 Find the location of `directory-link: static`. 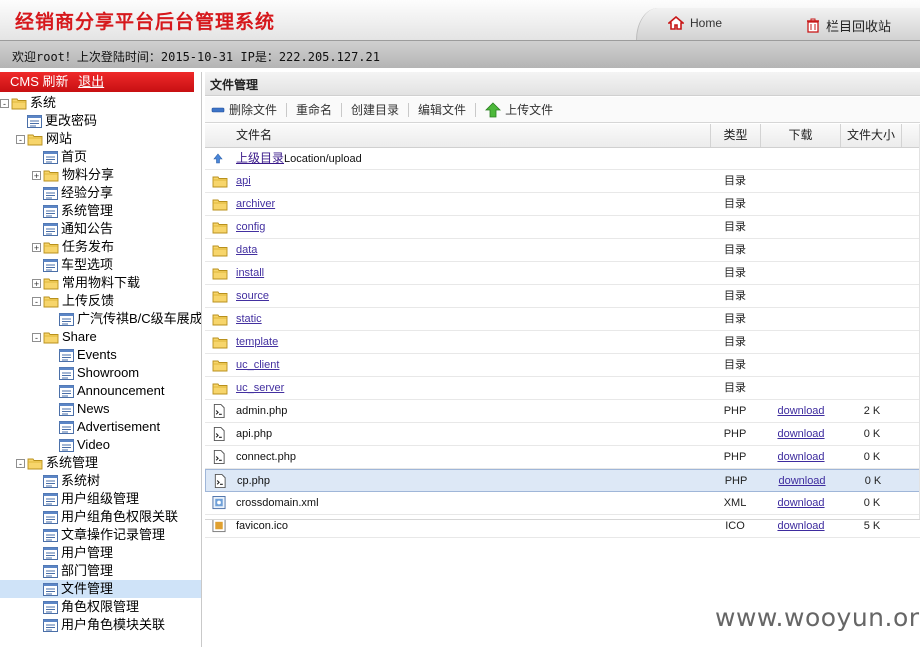

directory-link: static is located at coordinates (249, 319).